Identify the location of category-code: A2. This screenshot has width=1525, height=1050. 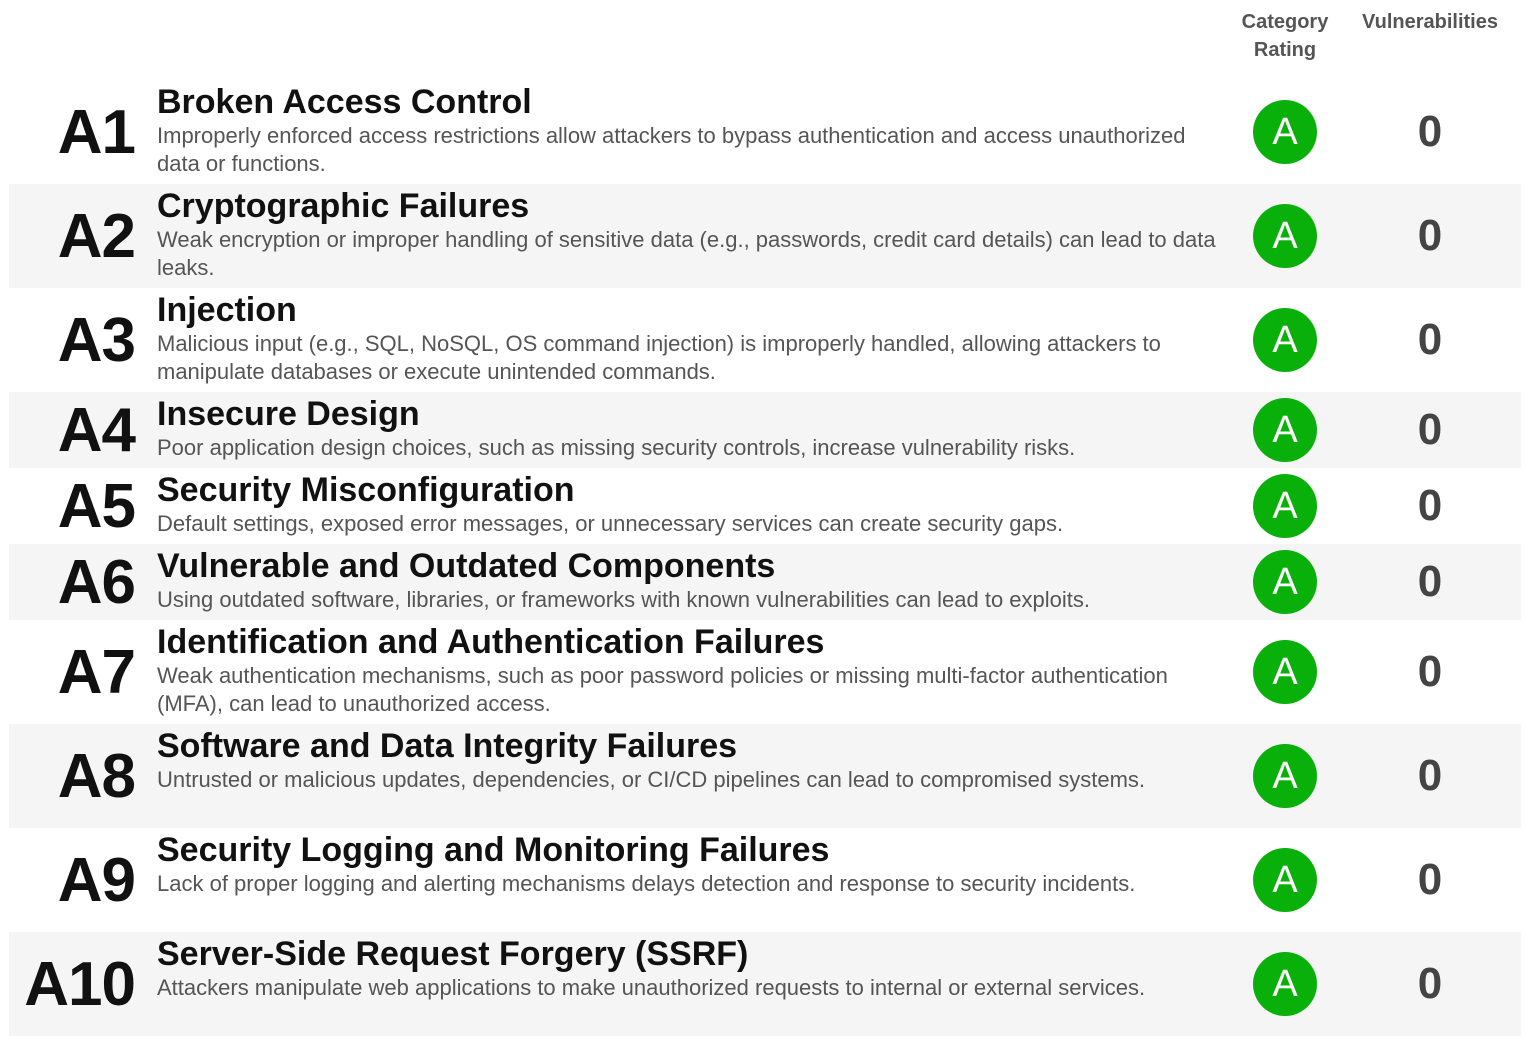
(96, 236).